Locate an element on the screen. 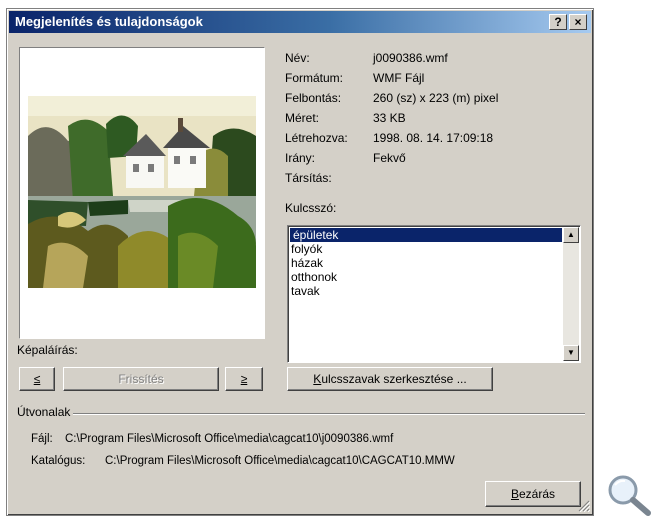  paths-group-label: Útvonalak is located at coordinates (44, 412).